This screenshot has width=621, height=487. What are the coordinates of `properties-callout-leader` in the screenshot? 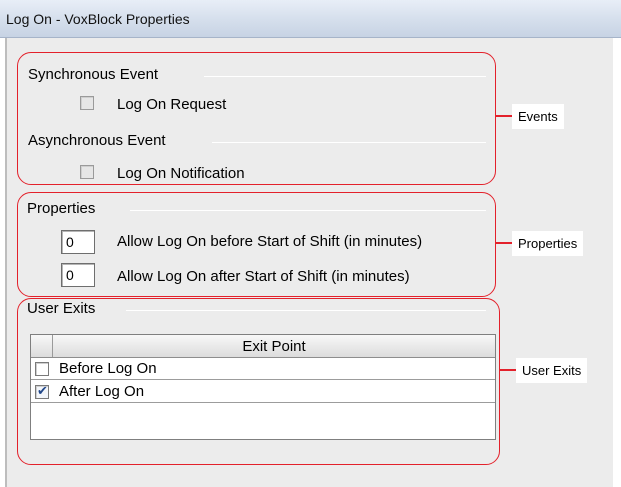 It's located at (504, 243).